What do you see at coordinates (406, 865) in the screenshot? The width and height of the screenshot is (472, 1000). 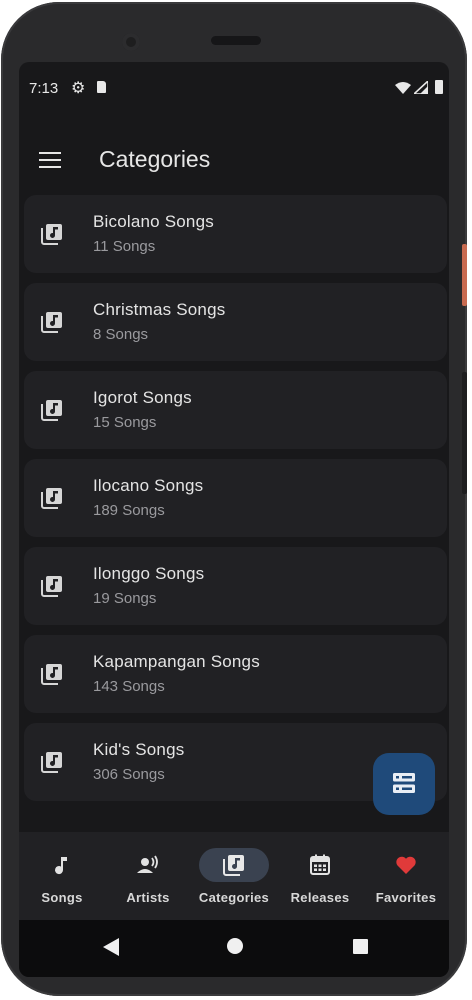 I see `heart-icon` at bounding box center [406, 865].